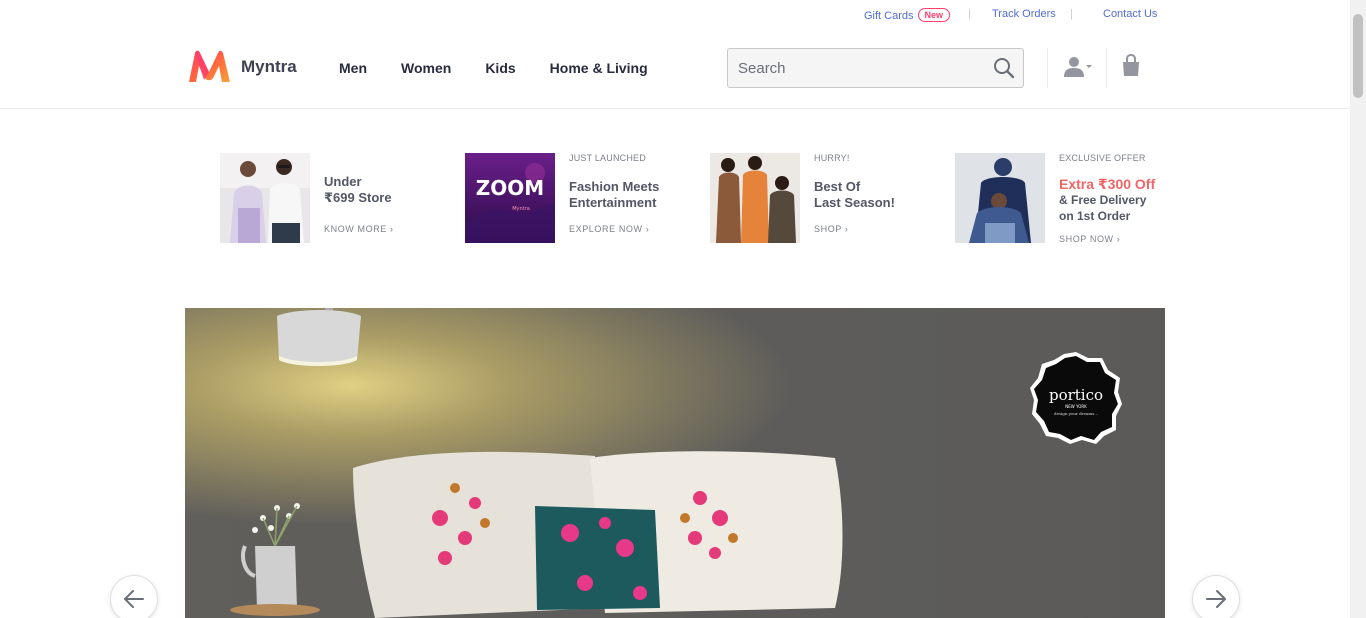 The height and width of the screenshot is (618, 1366). What do you see at coordinates (614, 186) in the screenshot?
I see `promo-title: Fashion Meets` at bounding box center [614, 186].